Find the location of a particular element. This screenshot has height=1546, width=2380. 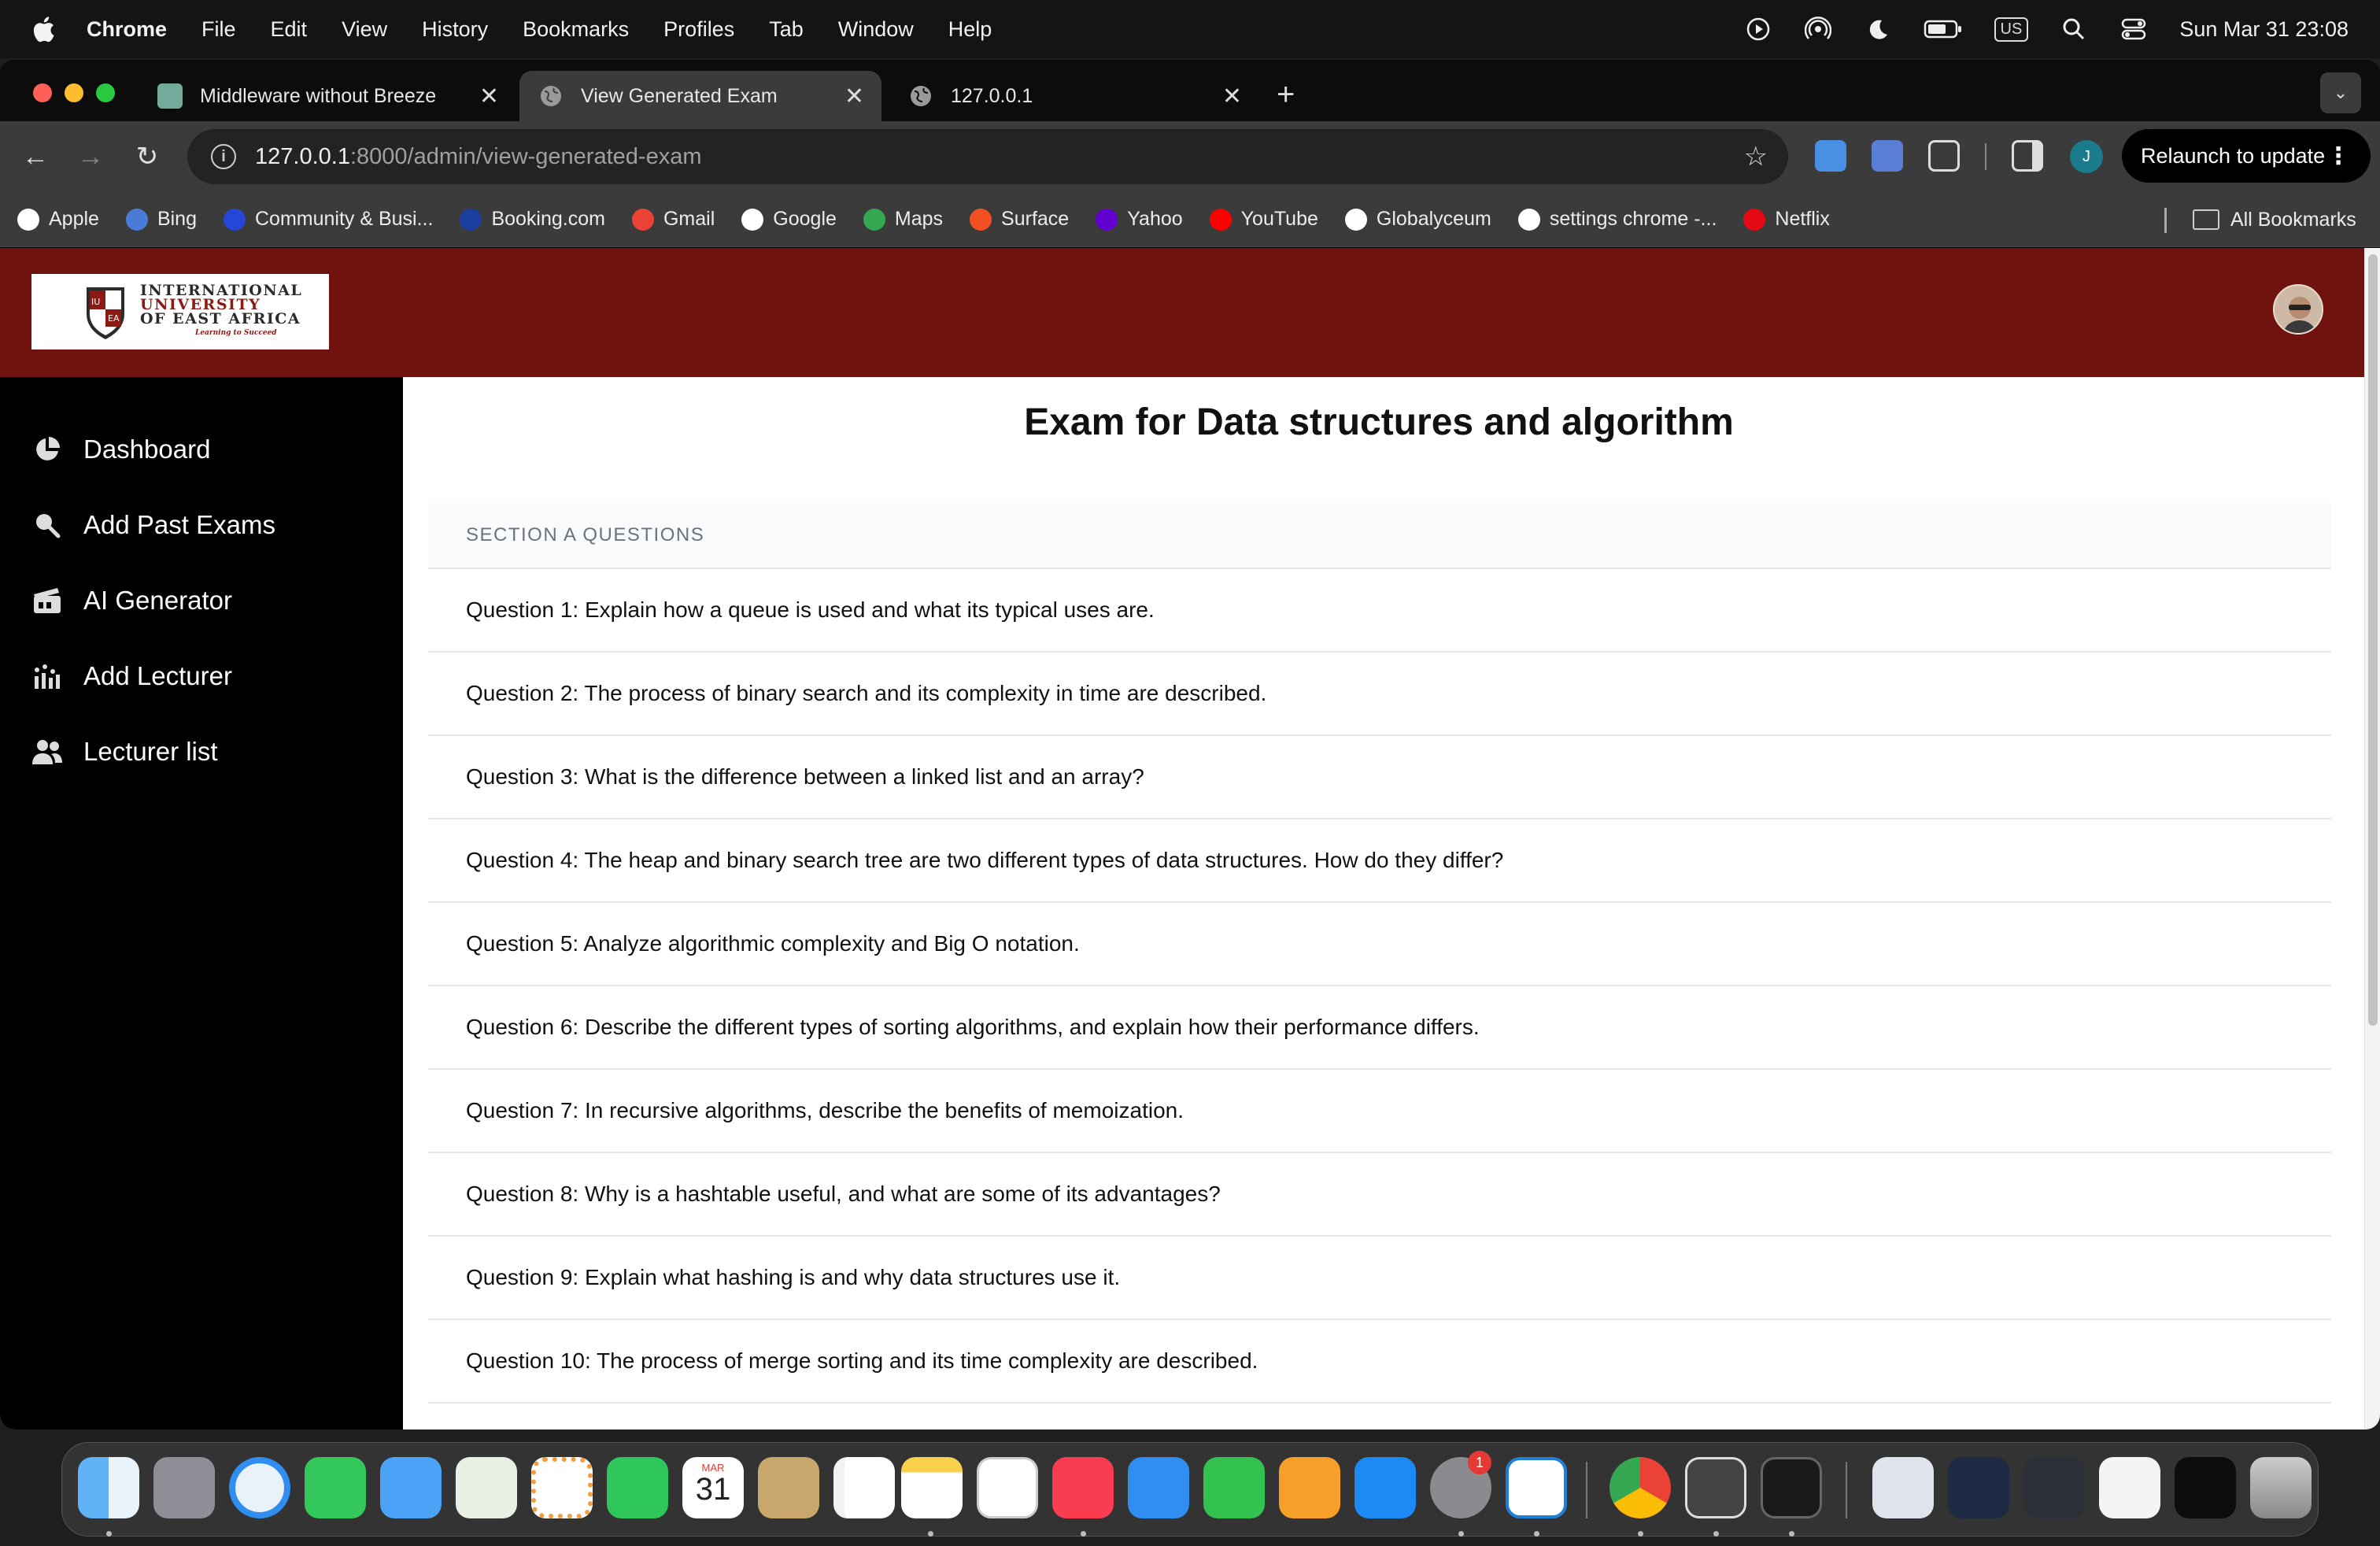

side-panel-icon is located at coordinates (2027, 156).